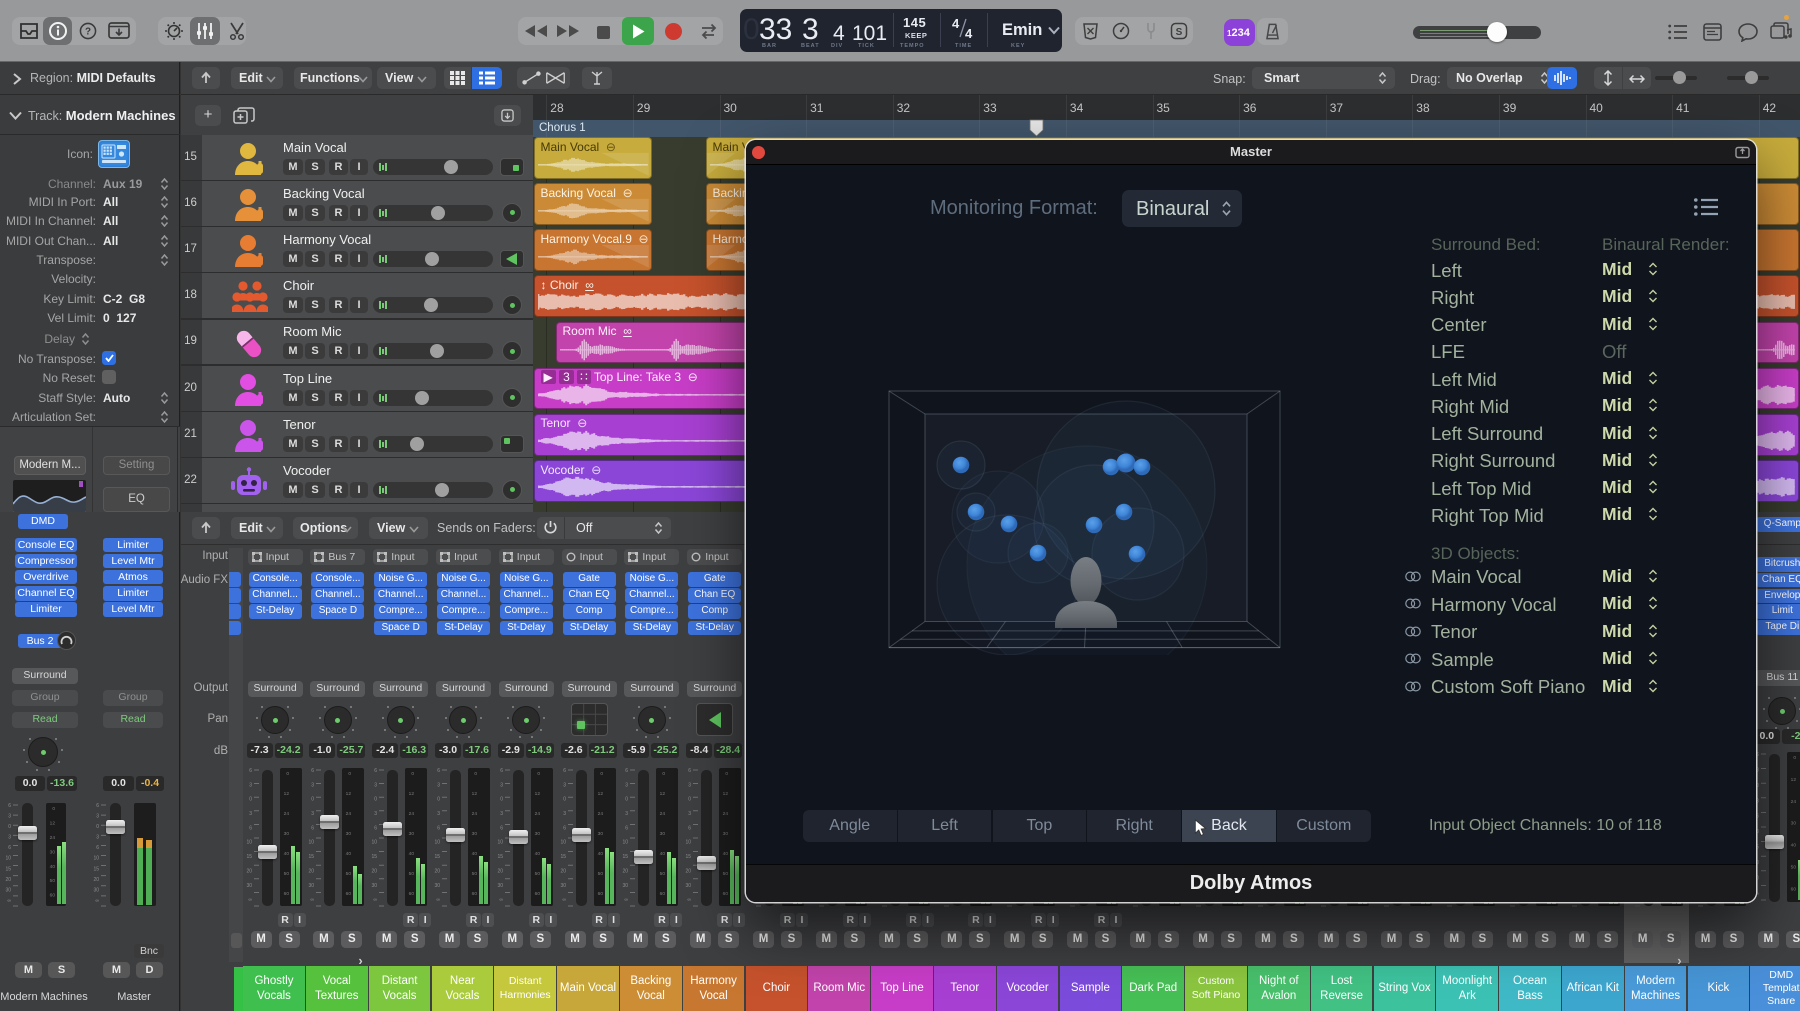  Describe the element at coordinates (1179, 32) in the screenshot. I see `svg-text: S` at that location.